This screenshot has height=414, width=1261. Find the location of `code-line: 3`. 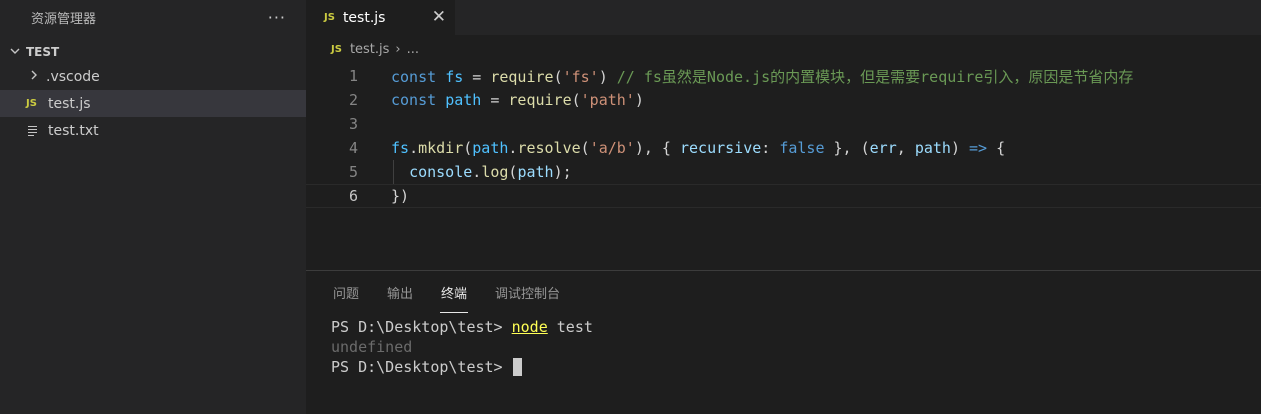

code-line: 3 is located at coordinates (783, 124).